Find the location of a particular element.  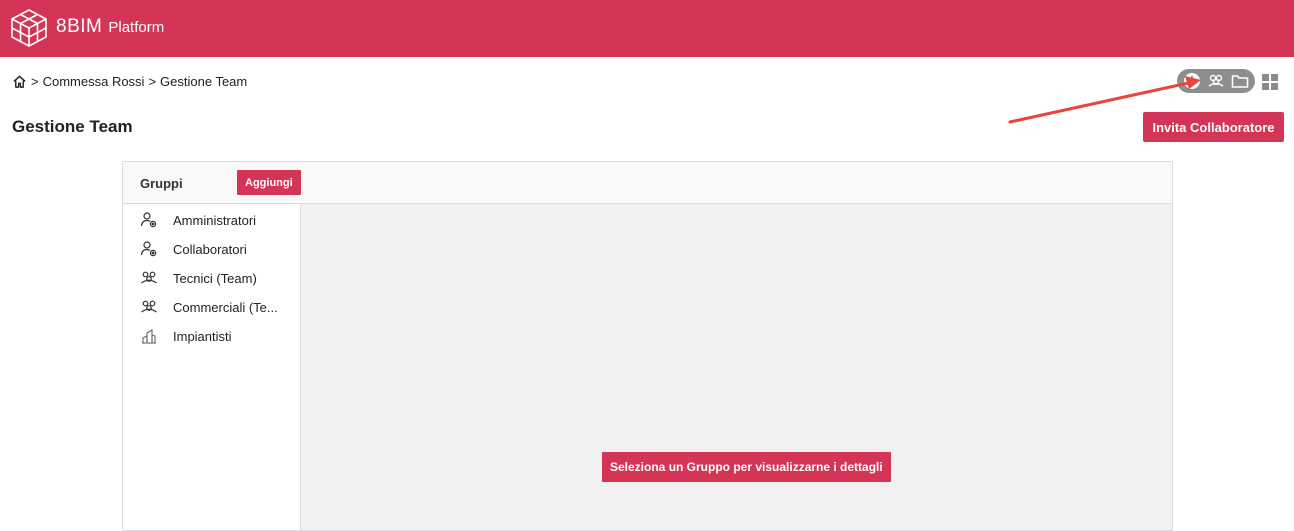

group-item-amministratori: Amministratori is located at coordinates (211, 220).